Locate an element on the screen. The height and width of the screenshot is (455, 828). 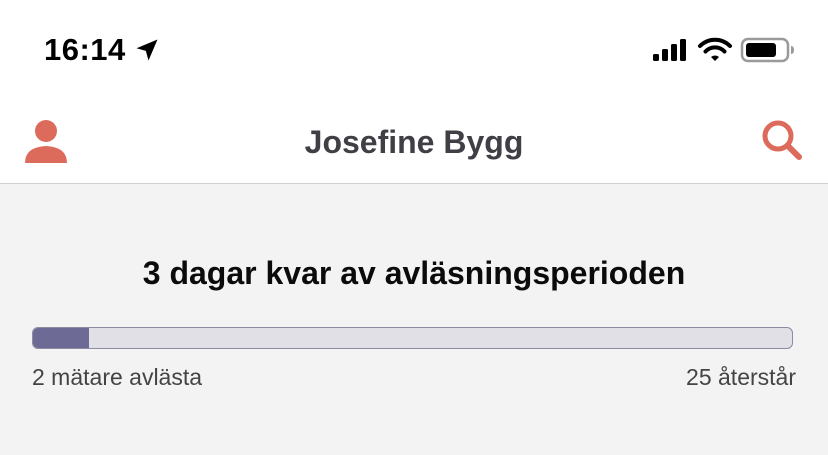
reading-progress-fill is located at coordinates (61, 338).